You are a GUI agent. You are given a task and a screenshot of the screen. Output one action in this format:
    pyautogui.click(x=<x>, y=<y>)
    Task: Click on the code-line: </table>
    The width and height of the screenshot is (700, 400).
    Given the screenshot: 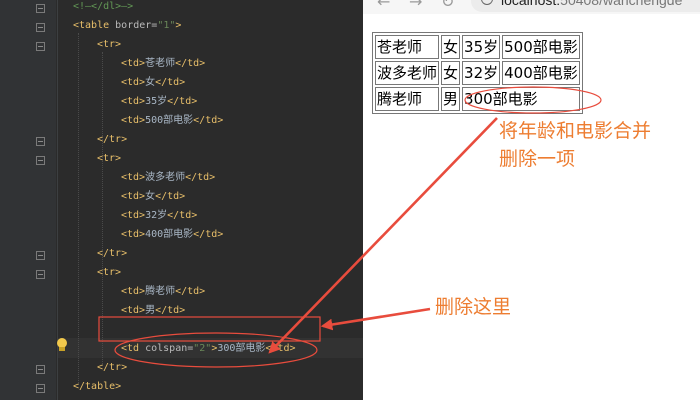 What is the action you would take?
    pyautogui.click(x=97, y=386)
    